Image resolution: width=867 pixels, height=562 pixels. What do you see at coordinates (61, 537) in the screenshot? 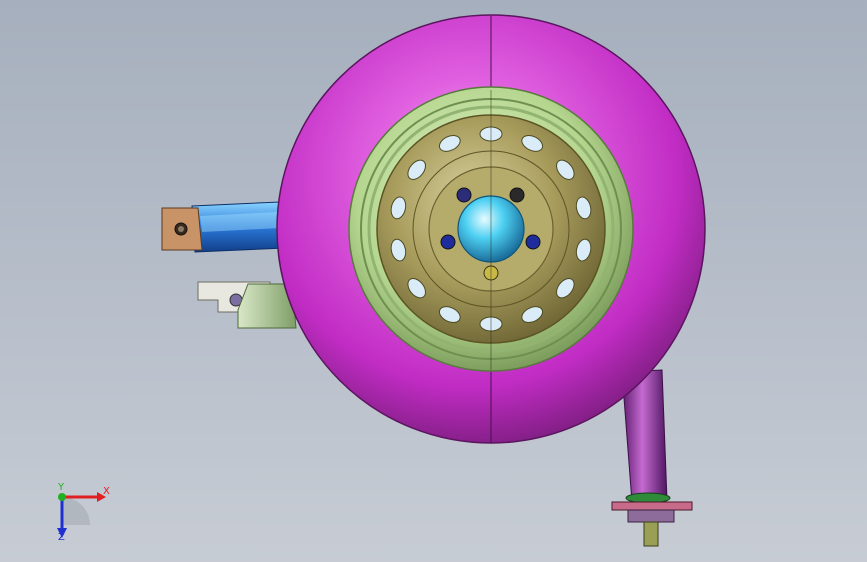
I see `z-axis-label: Z` at bounding box center [61, 537].